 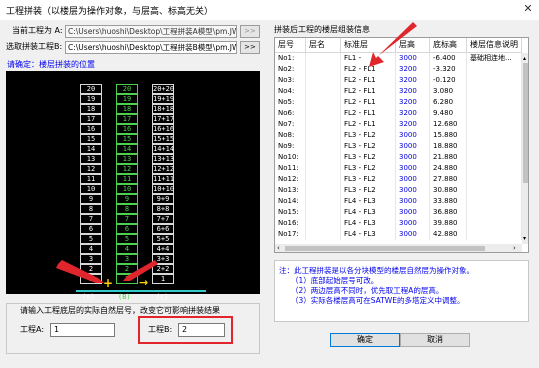 What do you see at coordinates (448, 146) in the screenshot?
I see `cell-base-elevation: 18.880` at bounding box center [448, 146].